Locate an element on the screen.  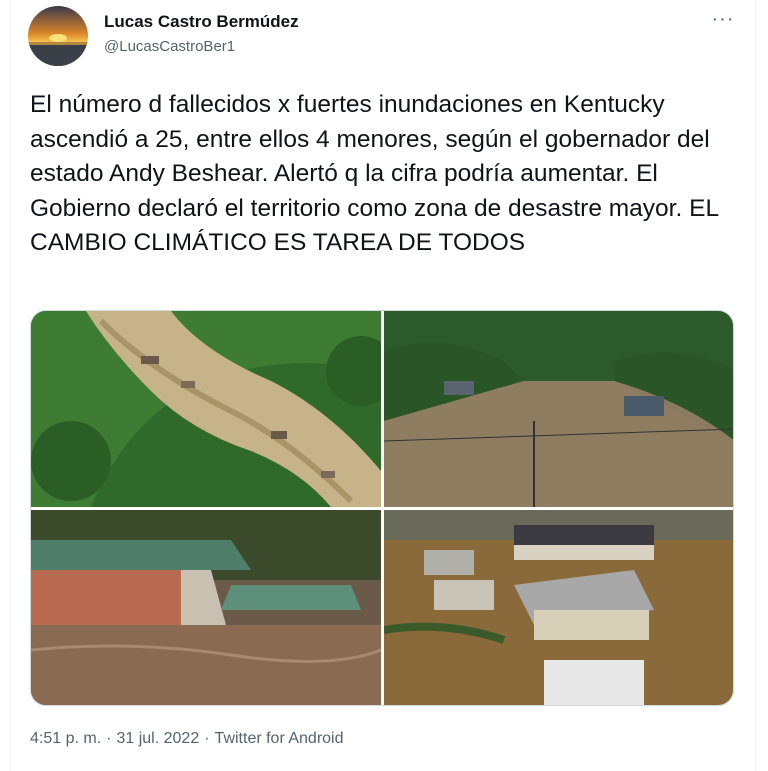
flooded-valley-aerial-photo is located at coordinates (206, 409).